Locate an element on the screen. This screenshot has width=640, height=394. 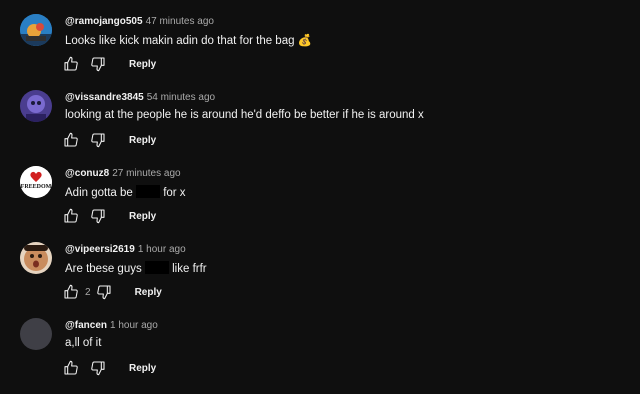
comment-header: @vissandre3845 54 minutes ago is located at coordinates (140, 97).